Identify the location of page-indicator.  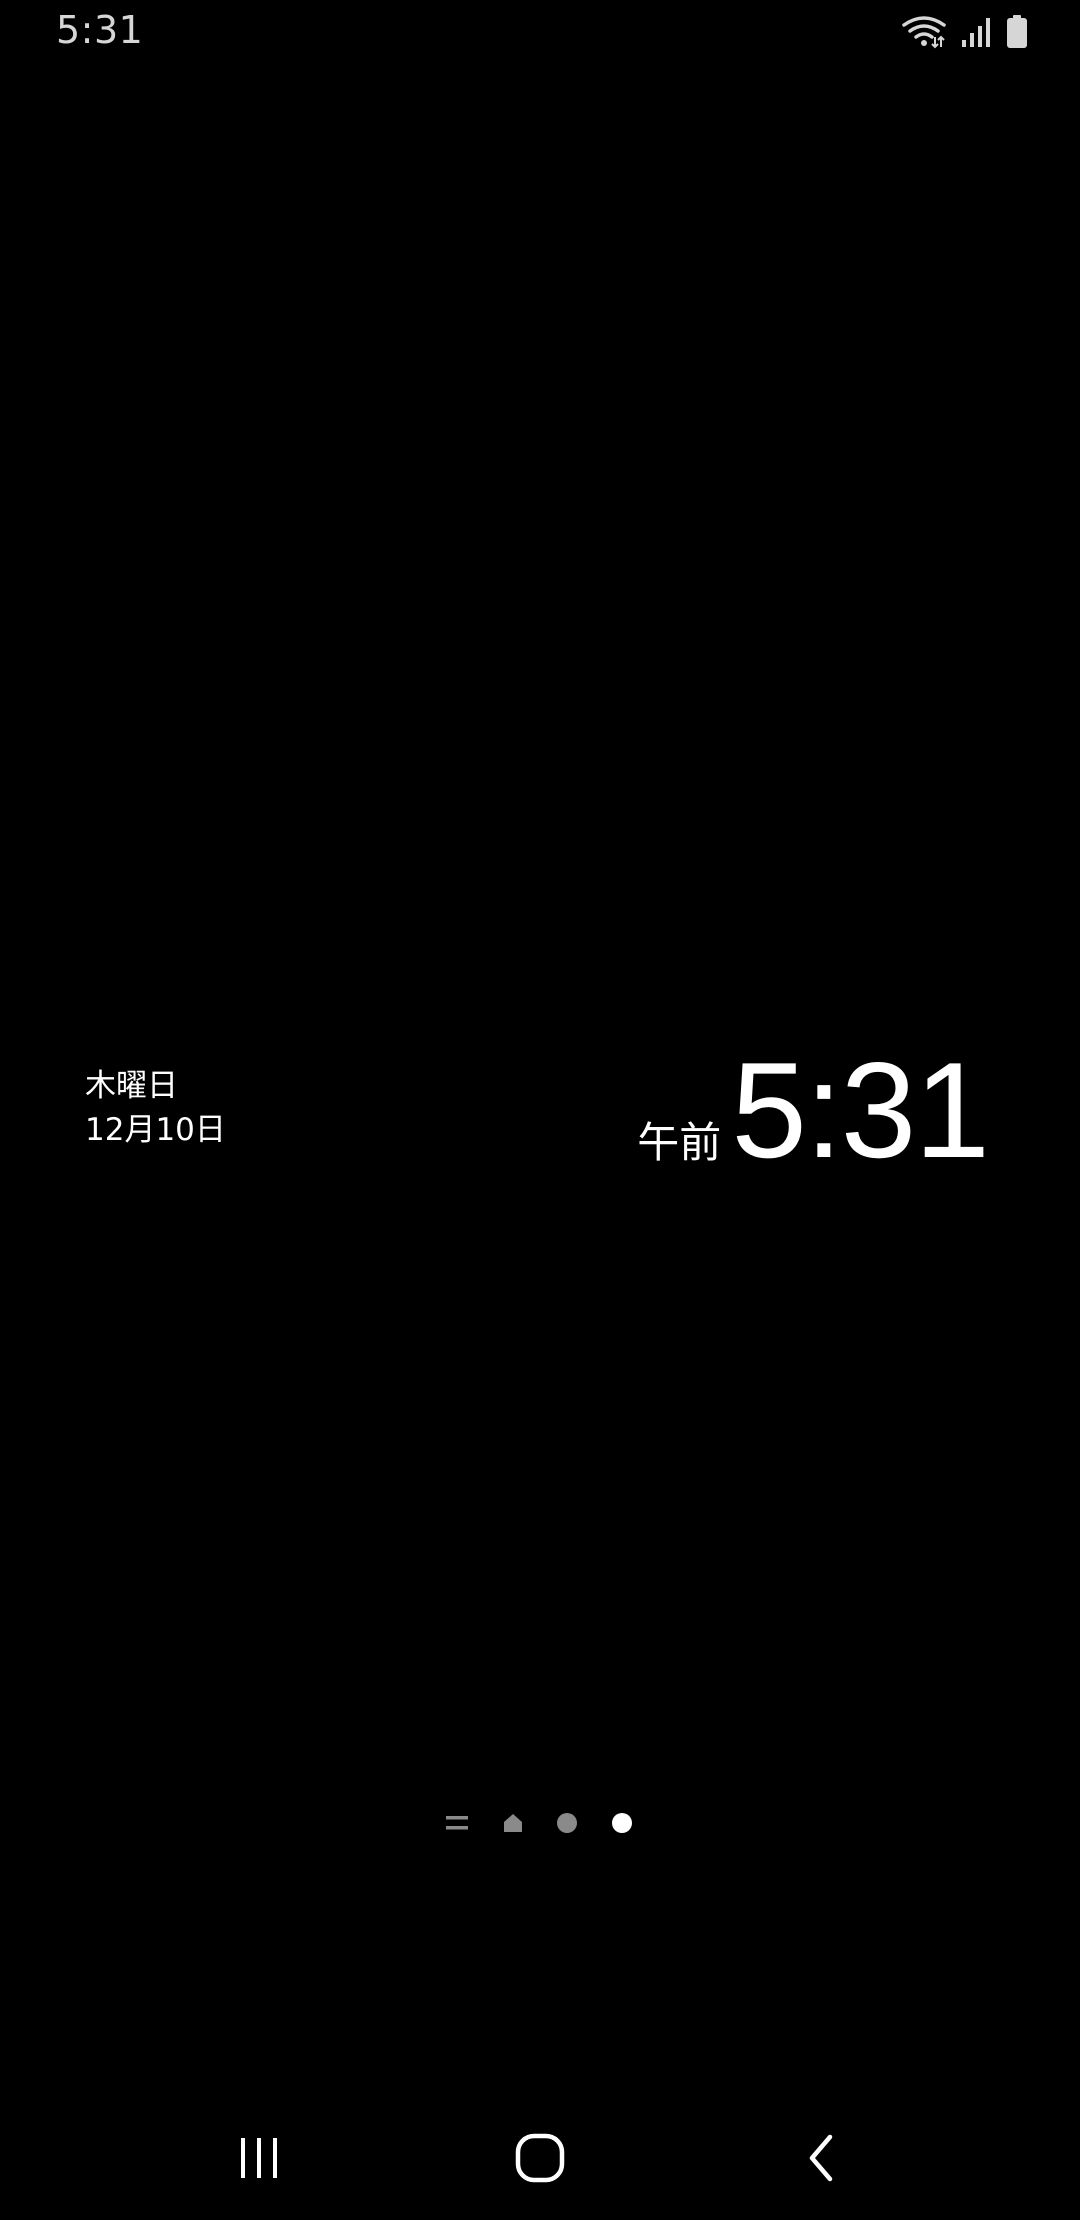
(540, 1823).